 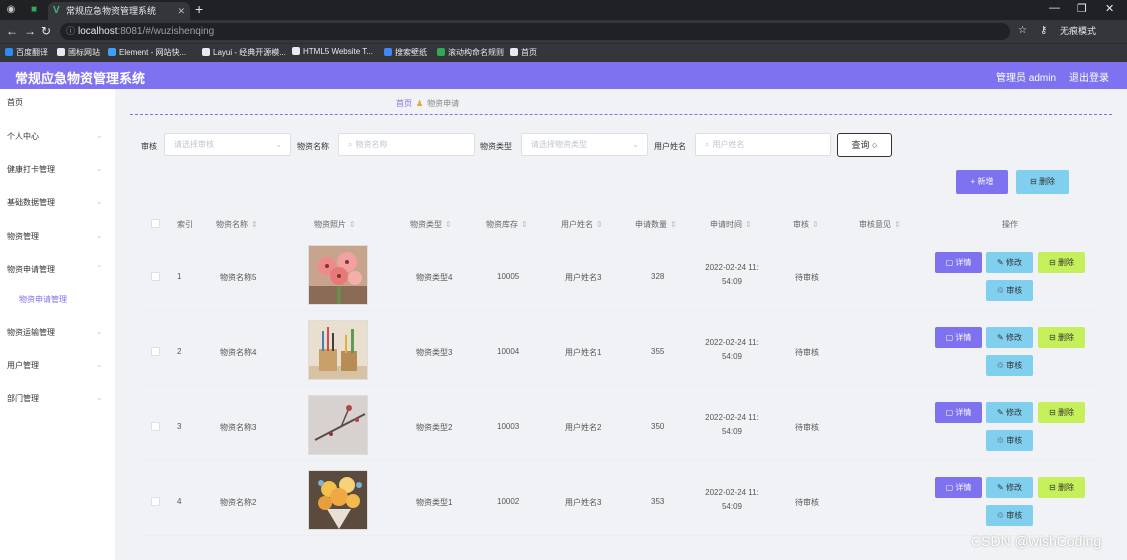 I want to click on header-qty: 申请数量 ⇕, so click(x=656, y=224).